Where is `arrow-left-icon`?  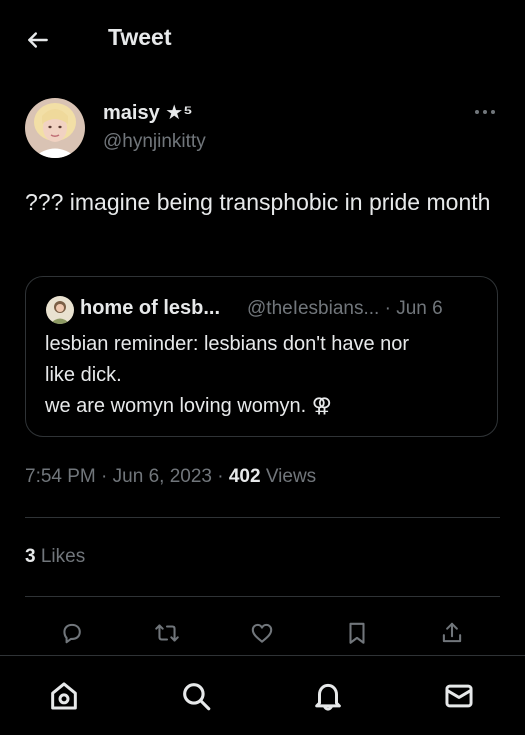 arrow-left-icon is located at coordinates (38, 40).